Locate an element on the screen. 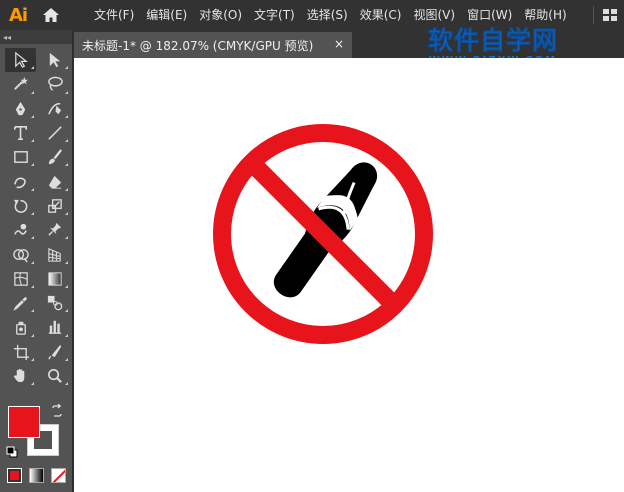 The image size is (624, 492). blend-icon is located at coordinates (54, 303).